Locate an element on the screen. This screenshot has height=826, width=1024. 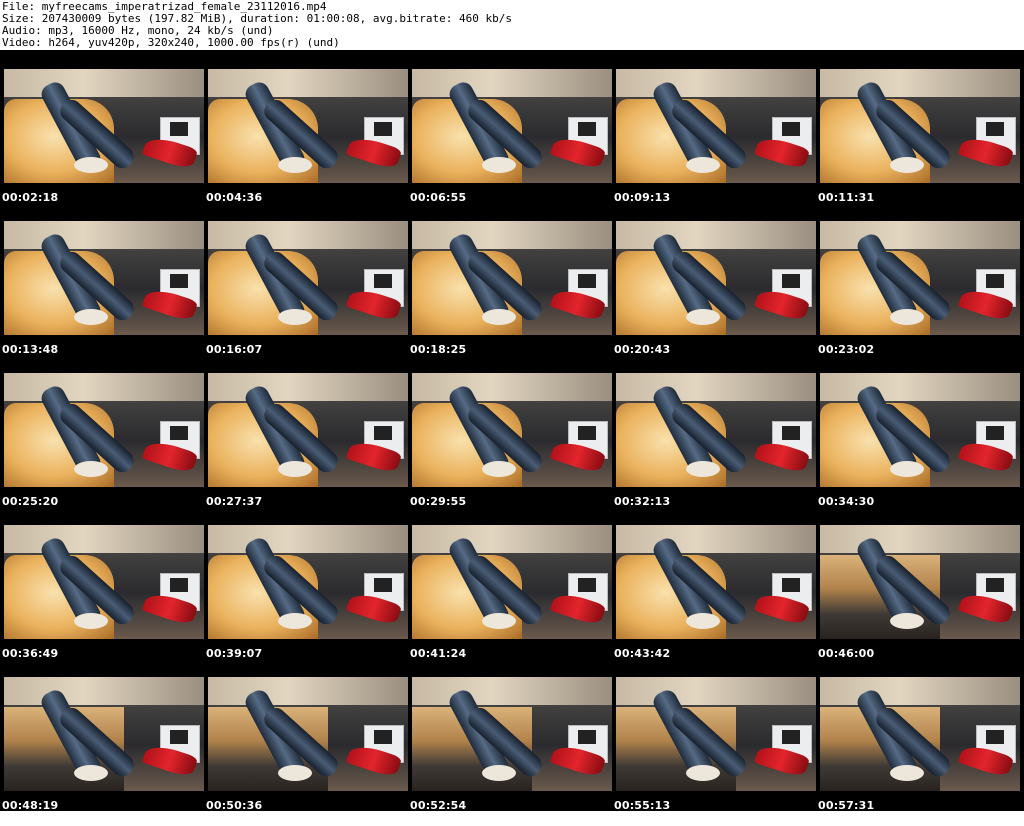
thumbnail-timestamp: 00:41:24 is located at coordinates (438, 653).